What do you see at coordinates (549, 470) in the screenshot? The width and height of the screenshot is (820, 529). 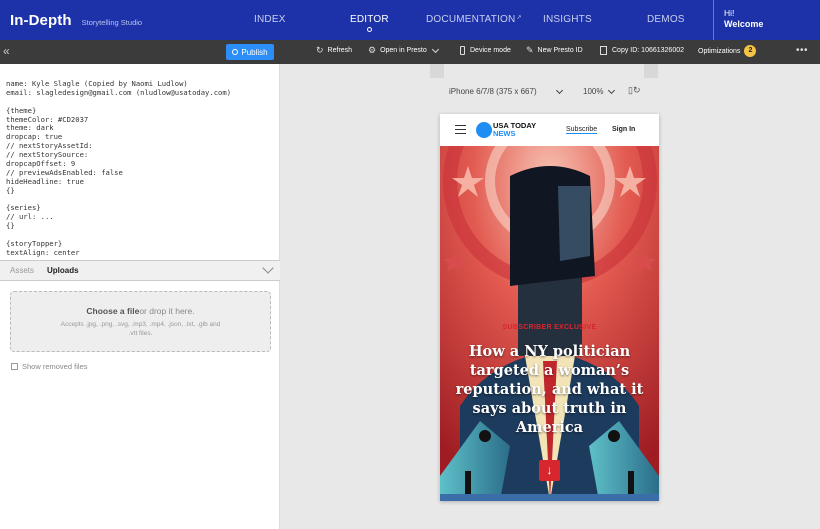 I see `scroll-down-button: ↓` at bounding box center [549, 470].